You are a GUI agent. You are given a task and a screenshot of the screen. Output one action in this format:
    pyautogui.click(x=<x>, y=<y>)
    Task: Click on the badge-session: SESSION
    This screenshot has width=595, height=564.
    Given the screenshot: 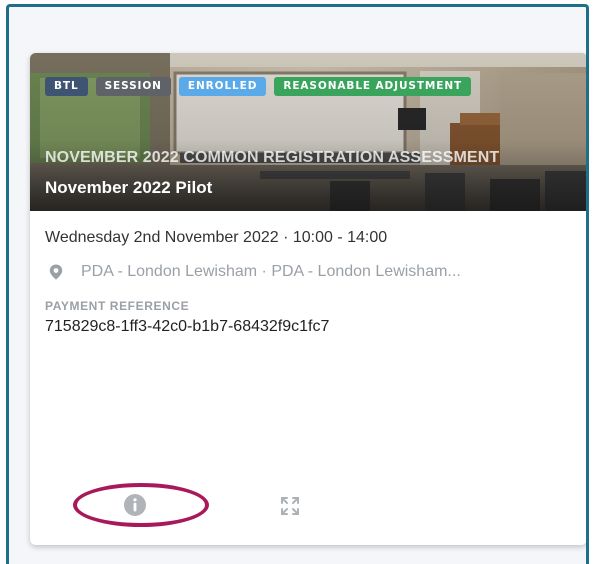 What is the action you would take?
    pyautogui.click(x=133, y=86)
    